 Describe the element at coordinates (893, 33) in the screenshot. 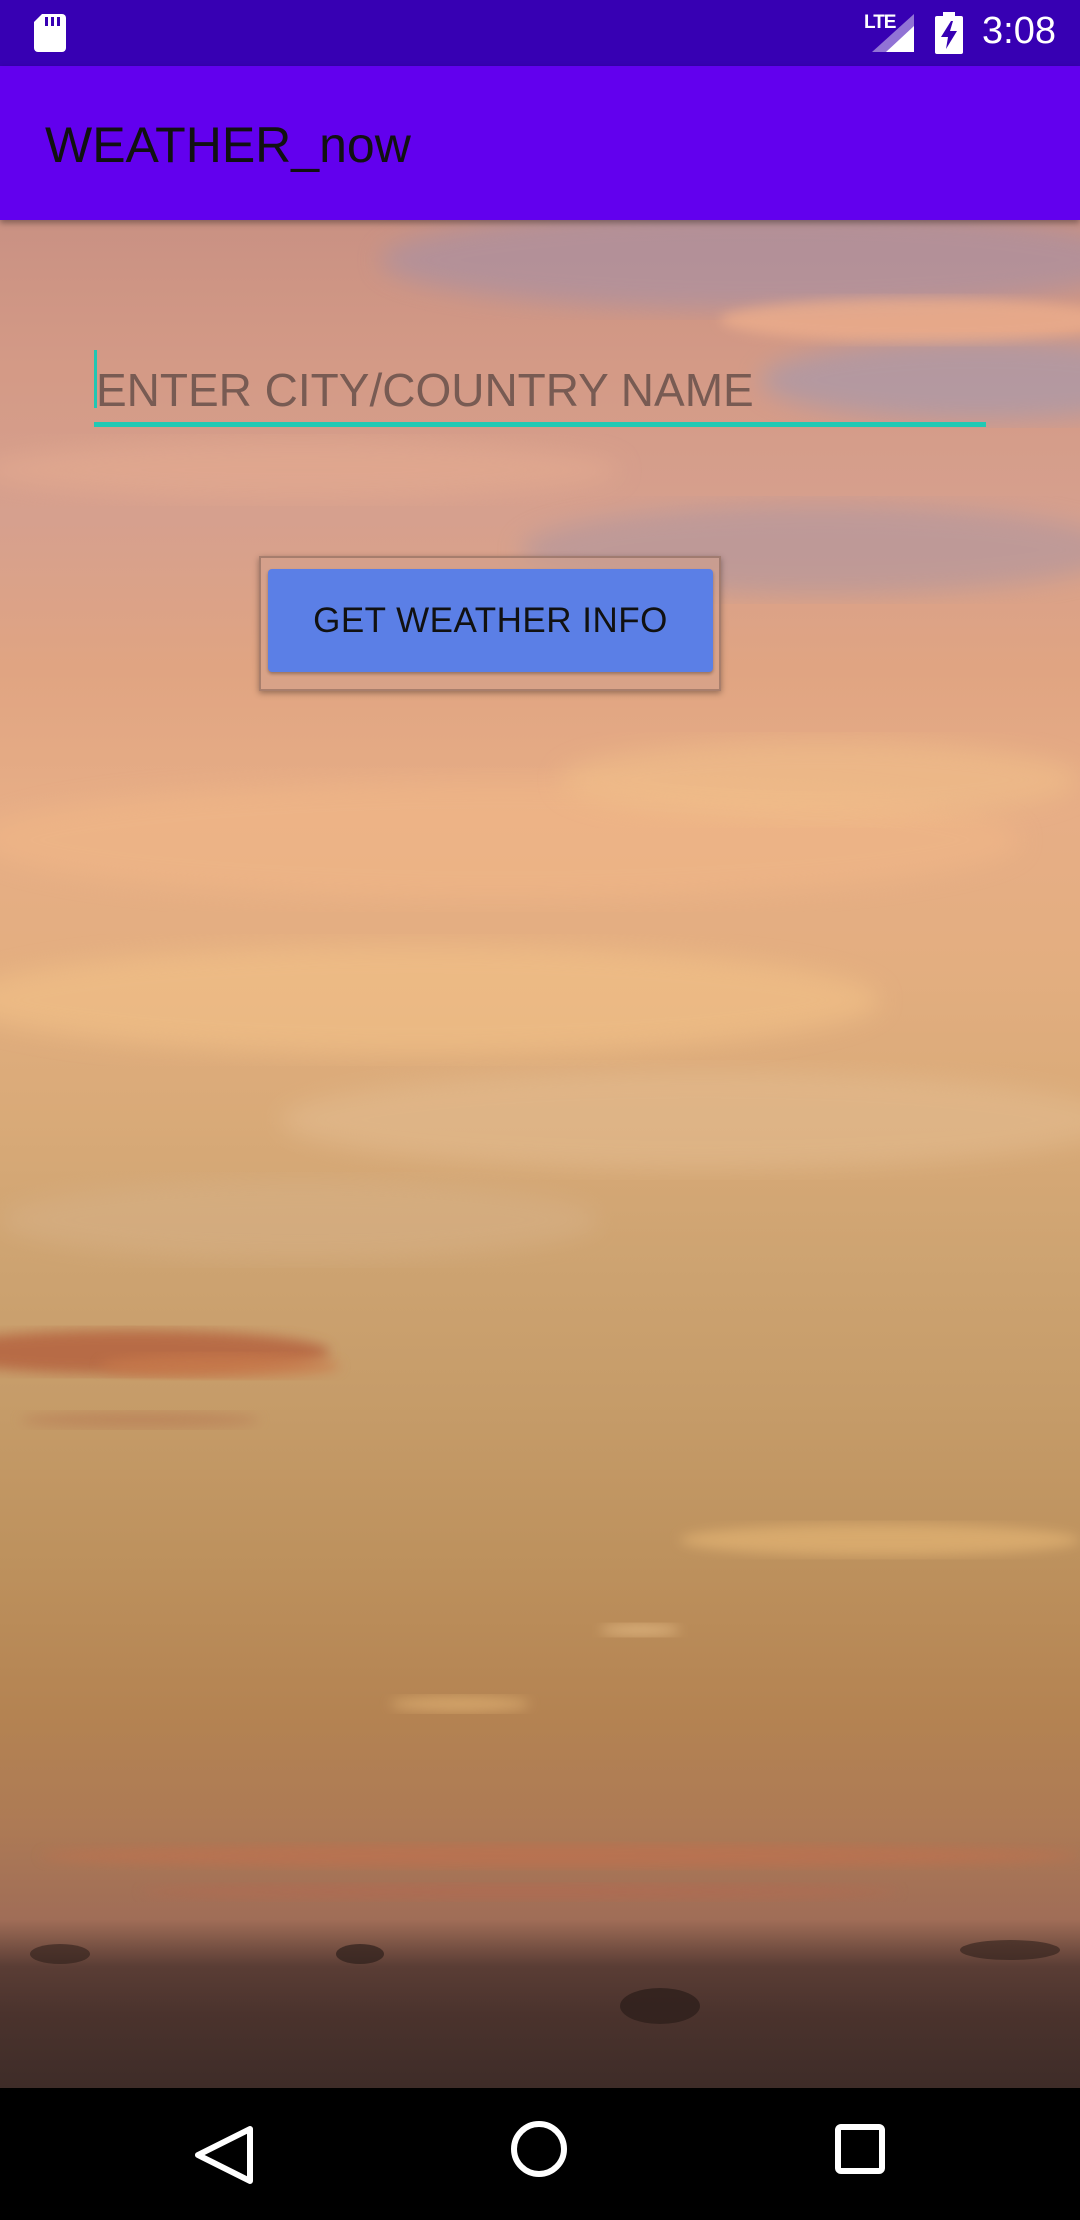

I see `signal-icon` at that location.